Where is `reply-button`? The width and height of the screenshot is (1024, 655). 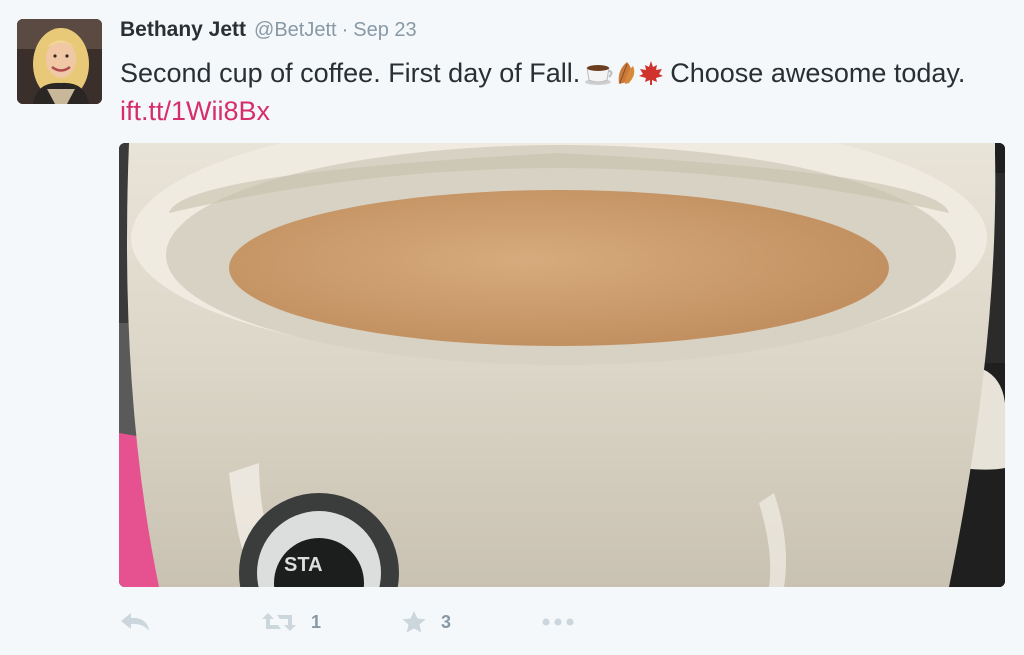 reply-button is located at coordinates (136, 622).